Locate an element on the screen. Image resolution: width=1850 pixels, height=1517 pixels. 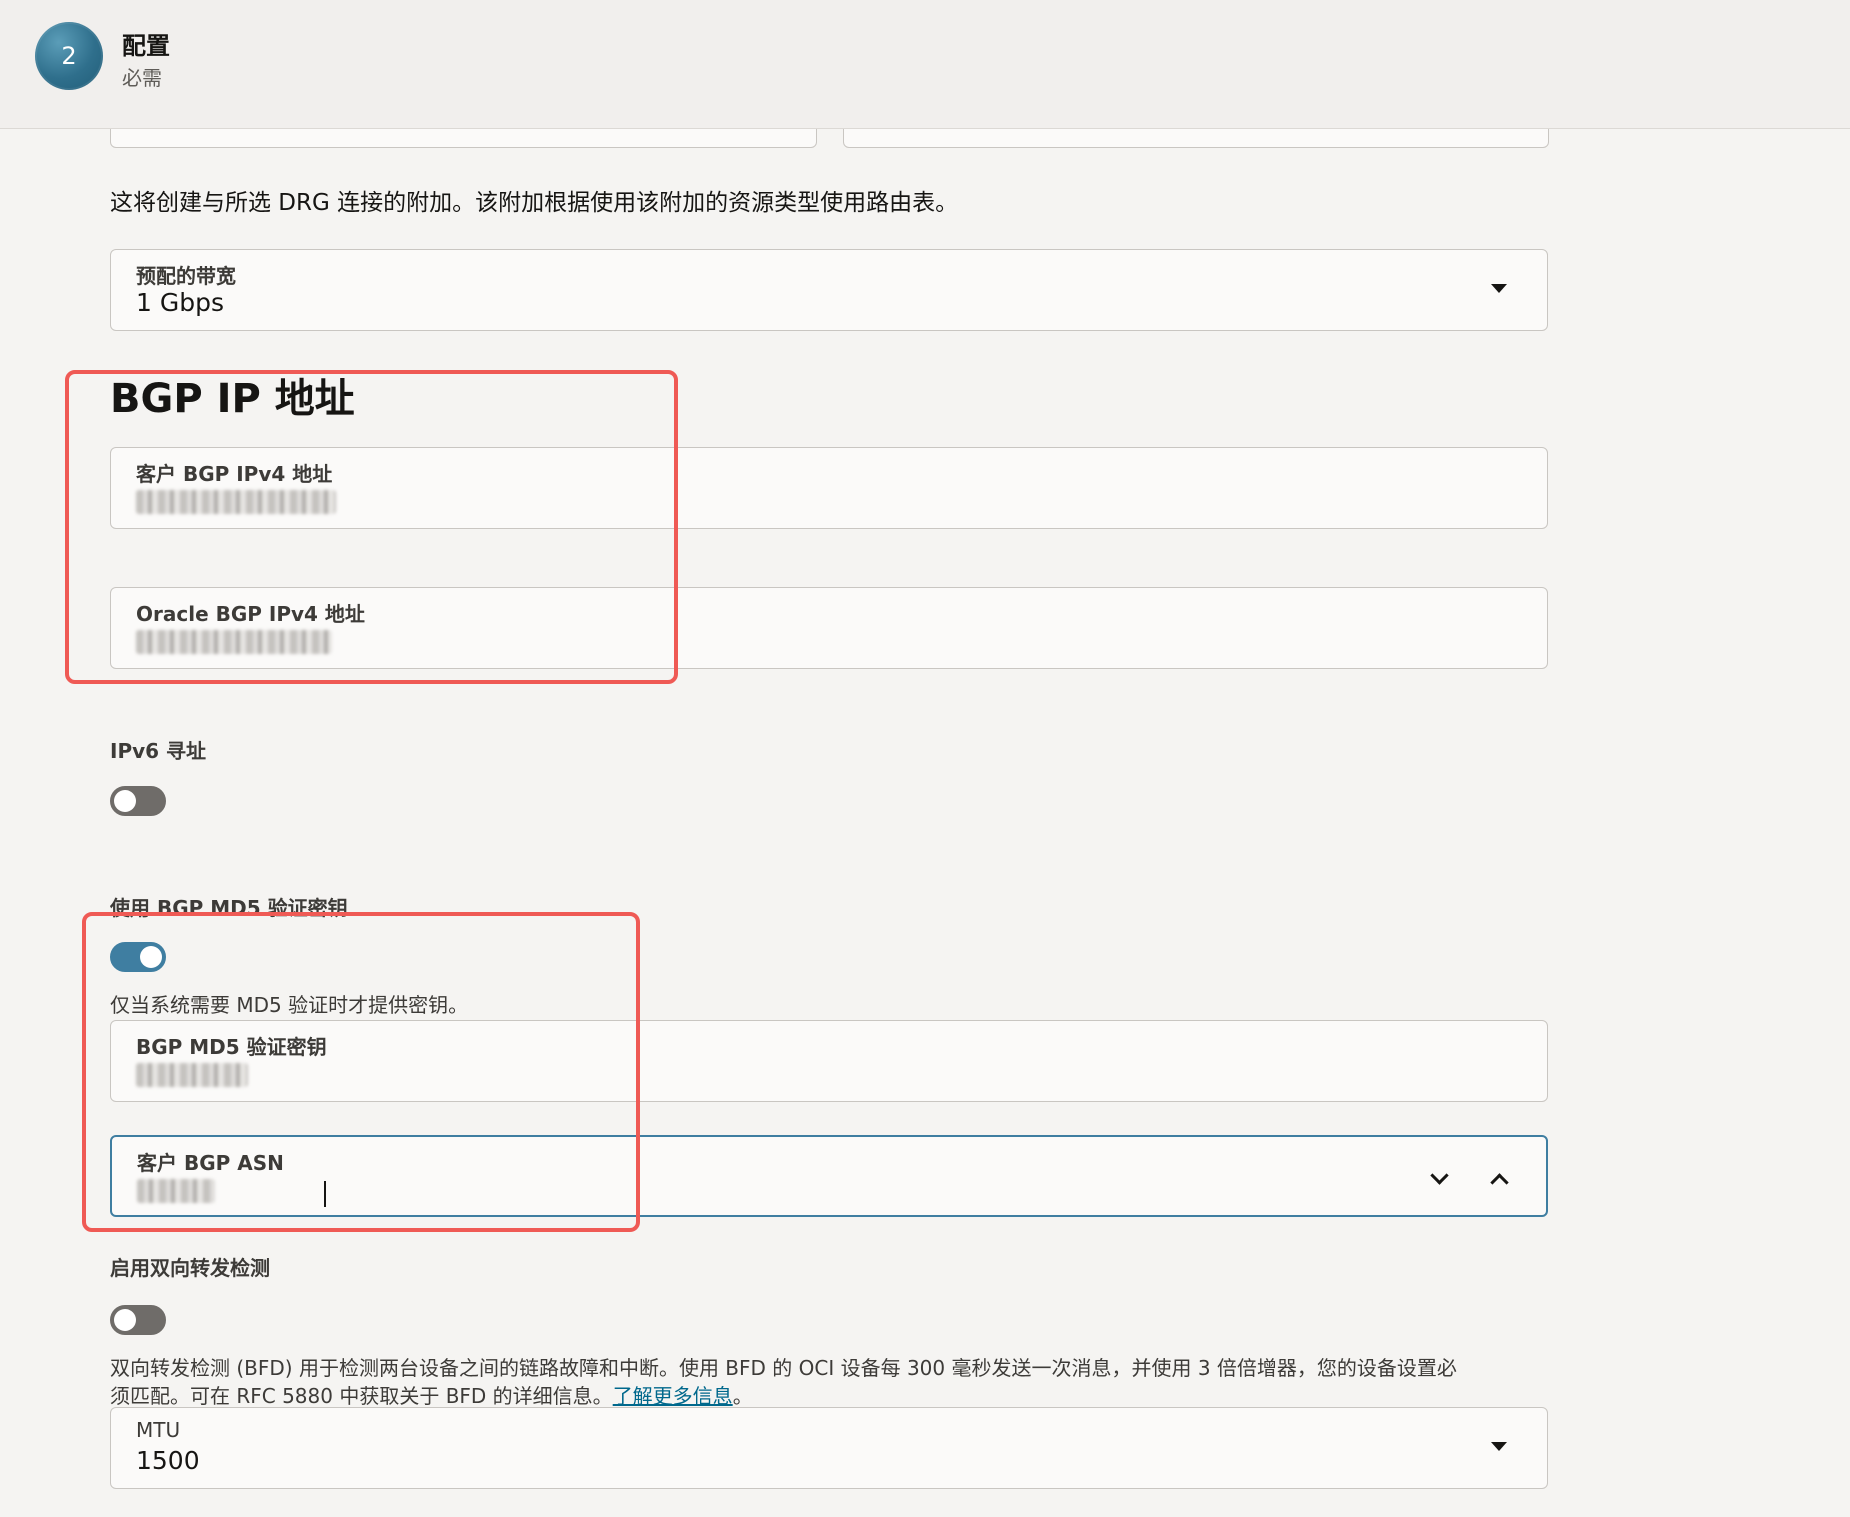
highlight-box-md5-asn is located at coordinates (361, 1072).